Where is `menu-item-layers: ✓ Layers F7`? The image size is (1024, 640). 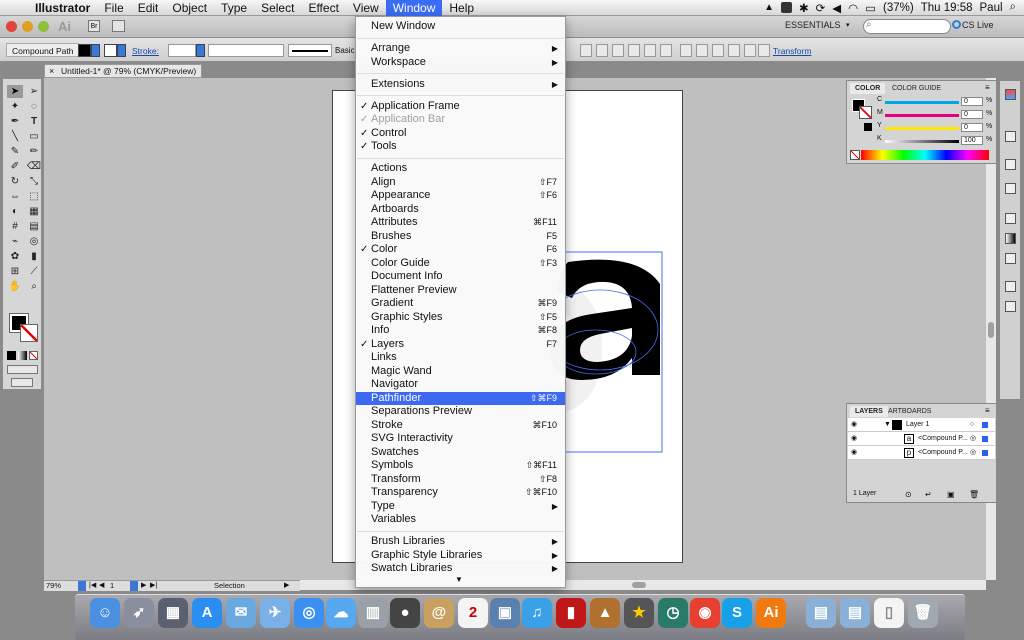
menu-item-layers: ✓ Layers F7 is located at coordinates (460, 345).